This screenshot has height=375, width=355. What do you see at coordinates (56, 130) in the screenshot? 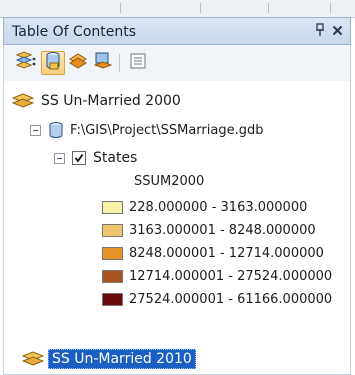
I see `database-icon` at bounding box center [56, 130].